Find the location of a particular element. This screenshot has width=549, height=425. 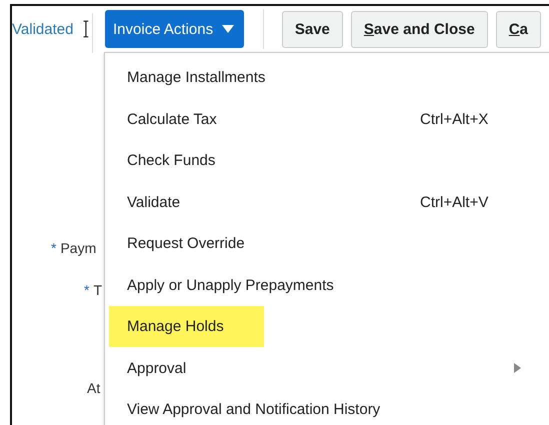

field-label: At is located at coordinates (93, 388).